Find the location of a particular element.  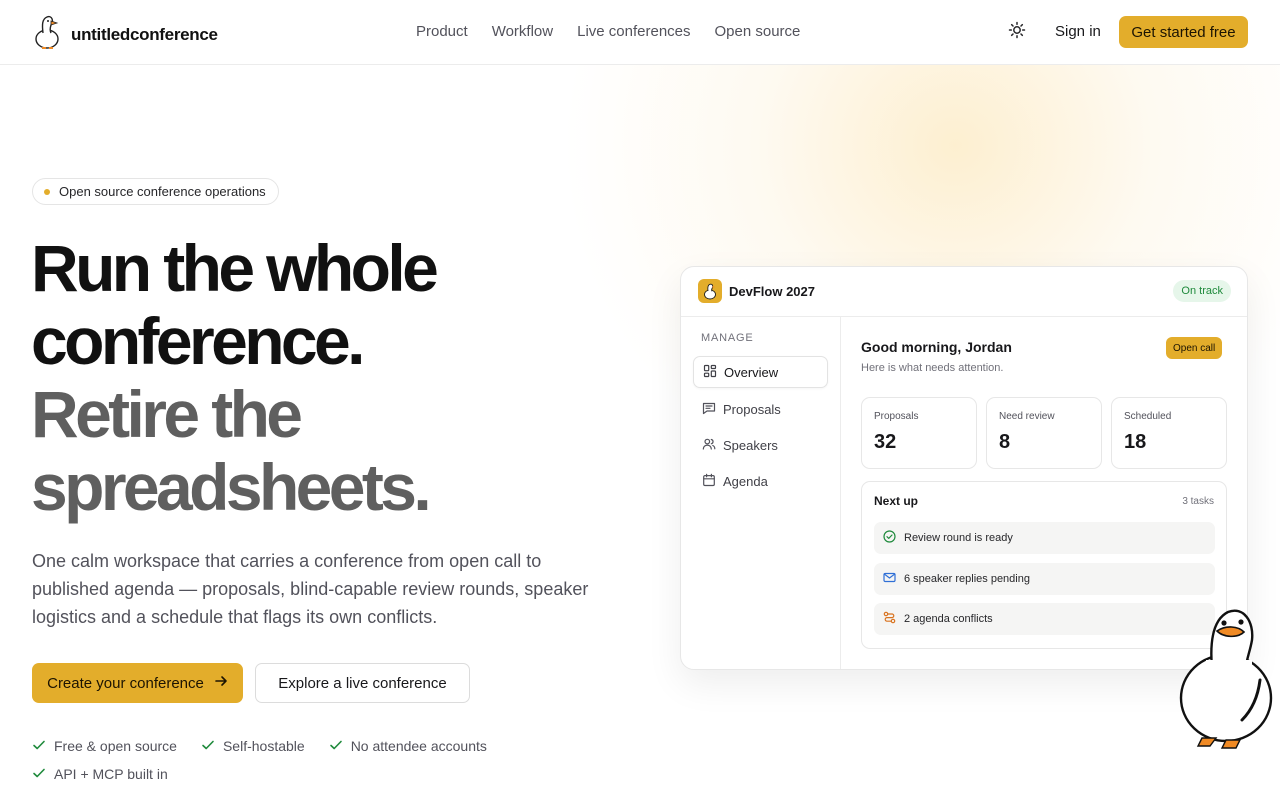

stat-label: Proposals is located at coordinates (896, 416).